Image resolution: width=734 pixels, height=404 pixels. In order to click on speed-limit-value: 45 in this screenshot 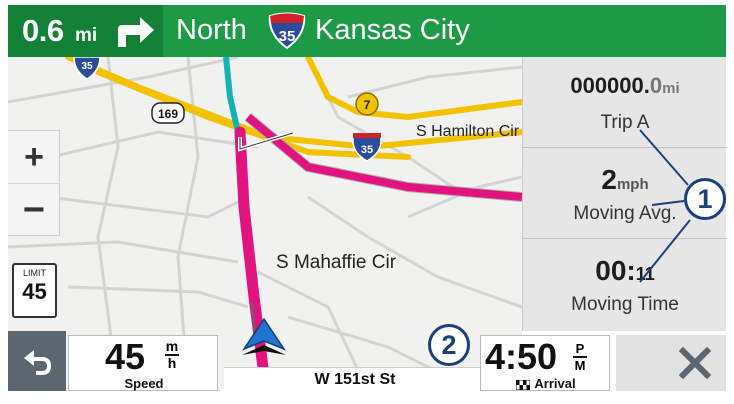, I will do `click(34, 291)`.